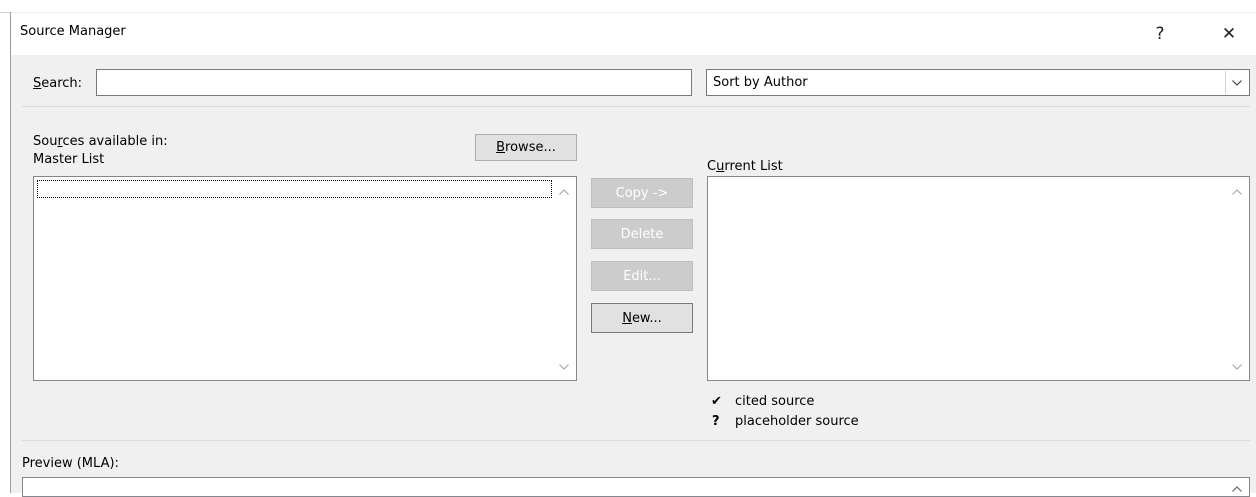  What do you see at coordinates (636, 106) in the screenshot?
I see `separator-top` at bounding box center [636, 106].